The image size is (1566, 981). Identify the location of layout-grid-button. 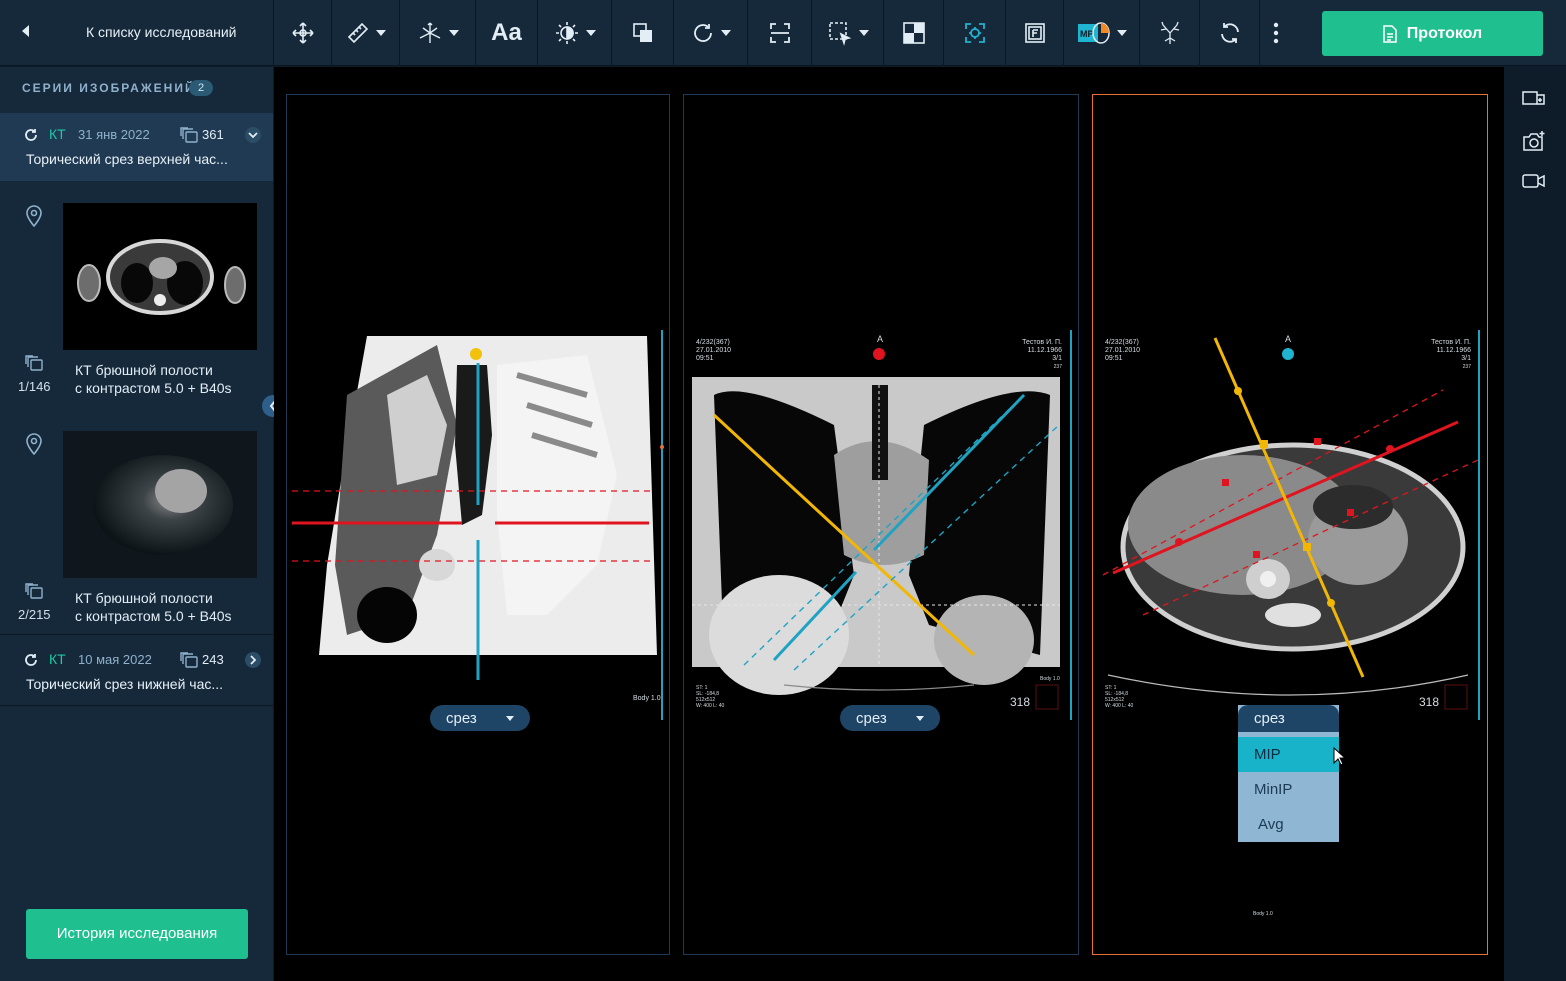
(914, 33).